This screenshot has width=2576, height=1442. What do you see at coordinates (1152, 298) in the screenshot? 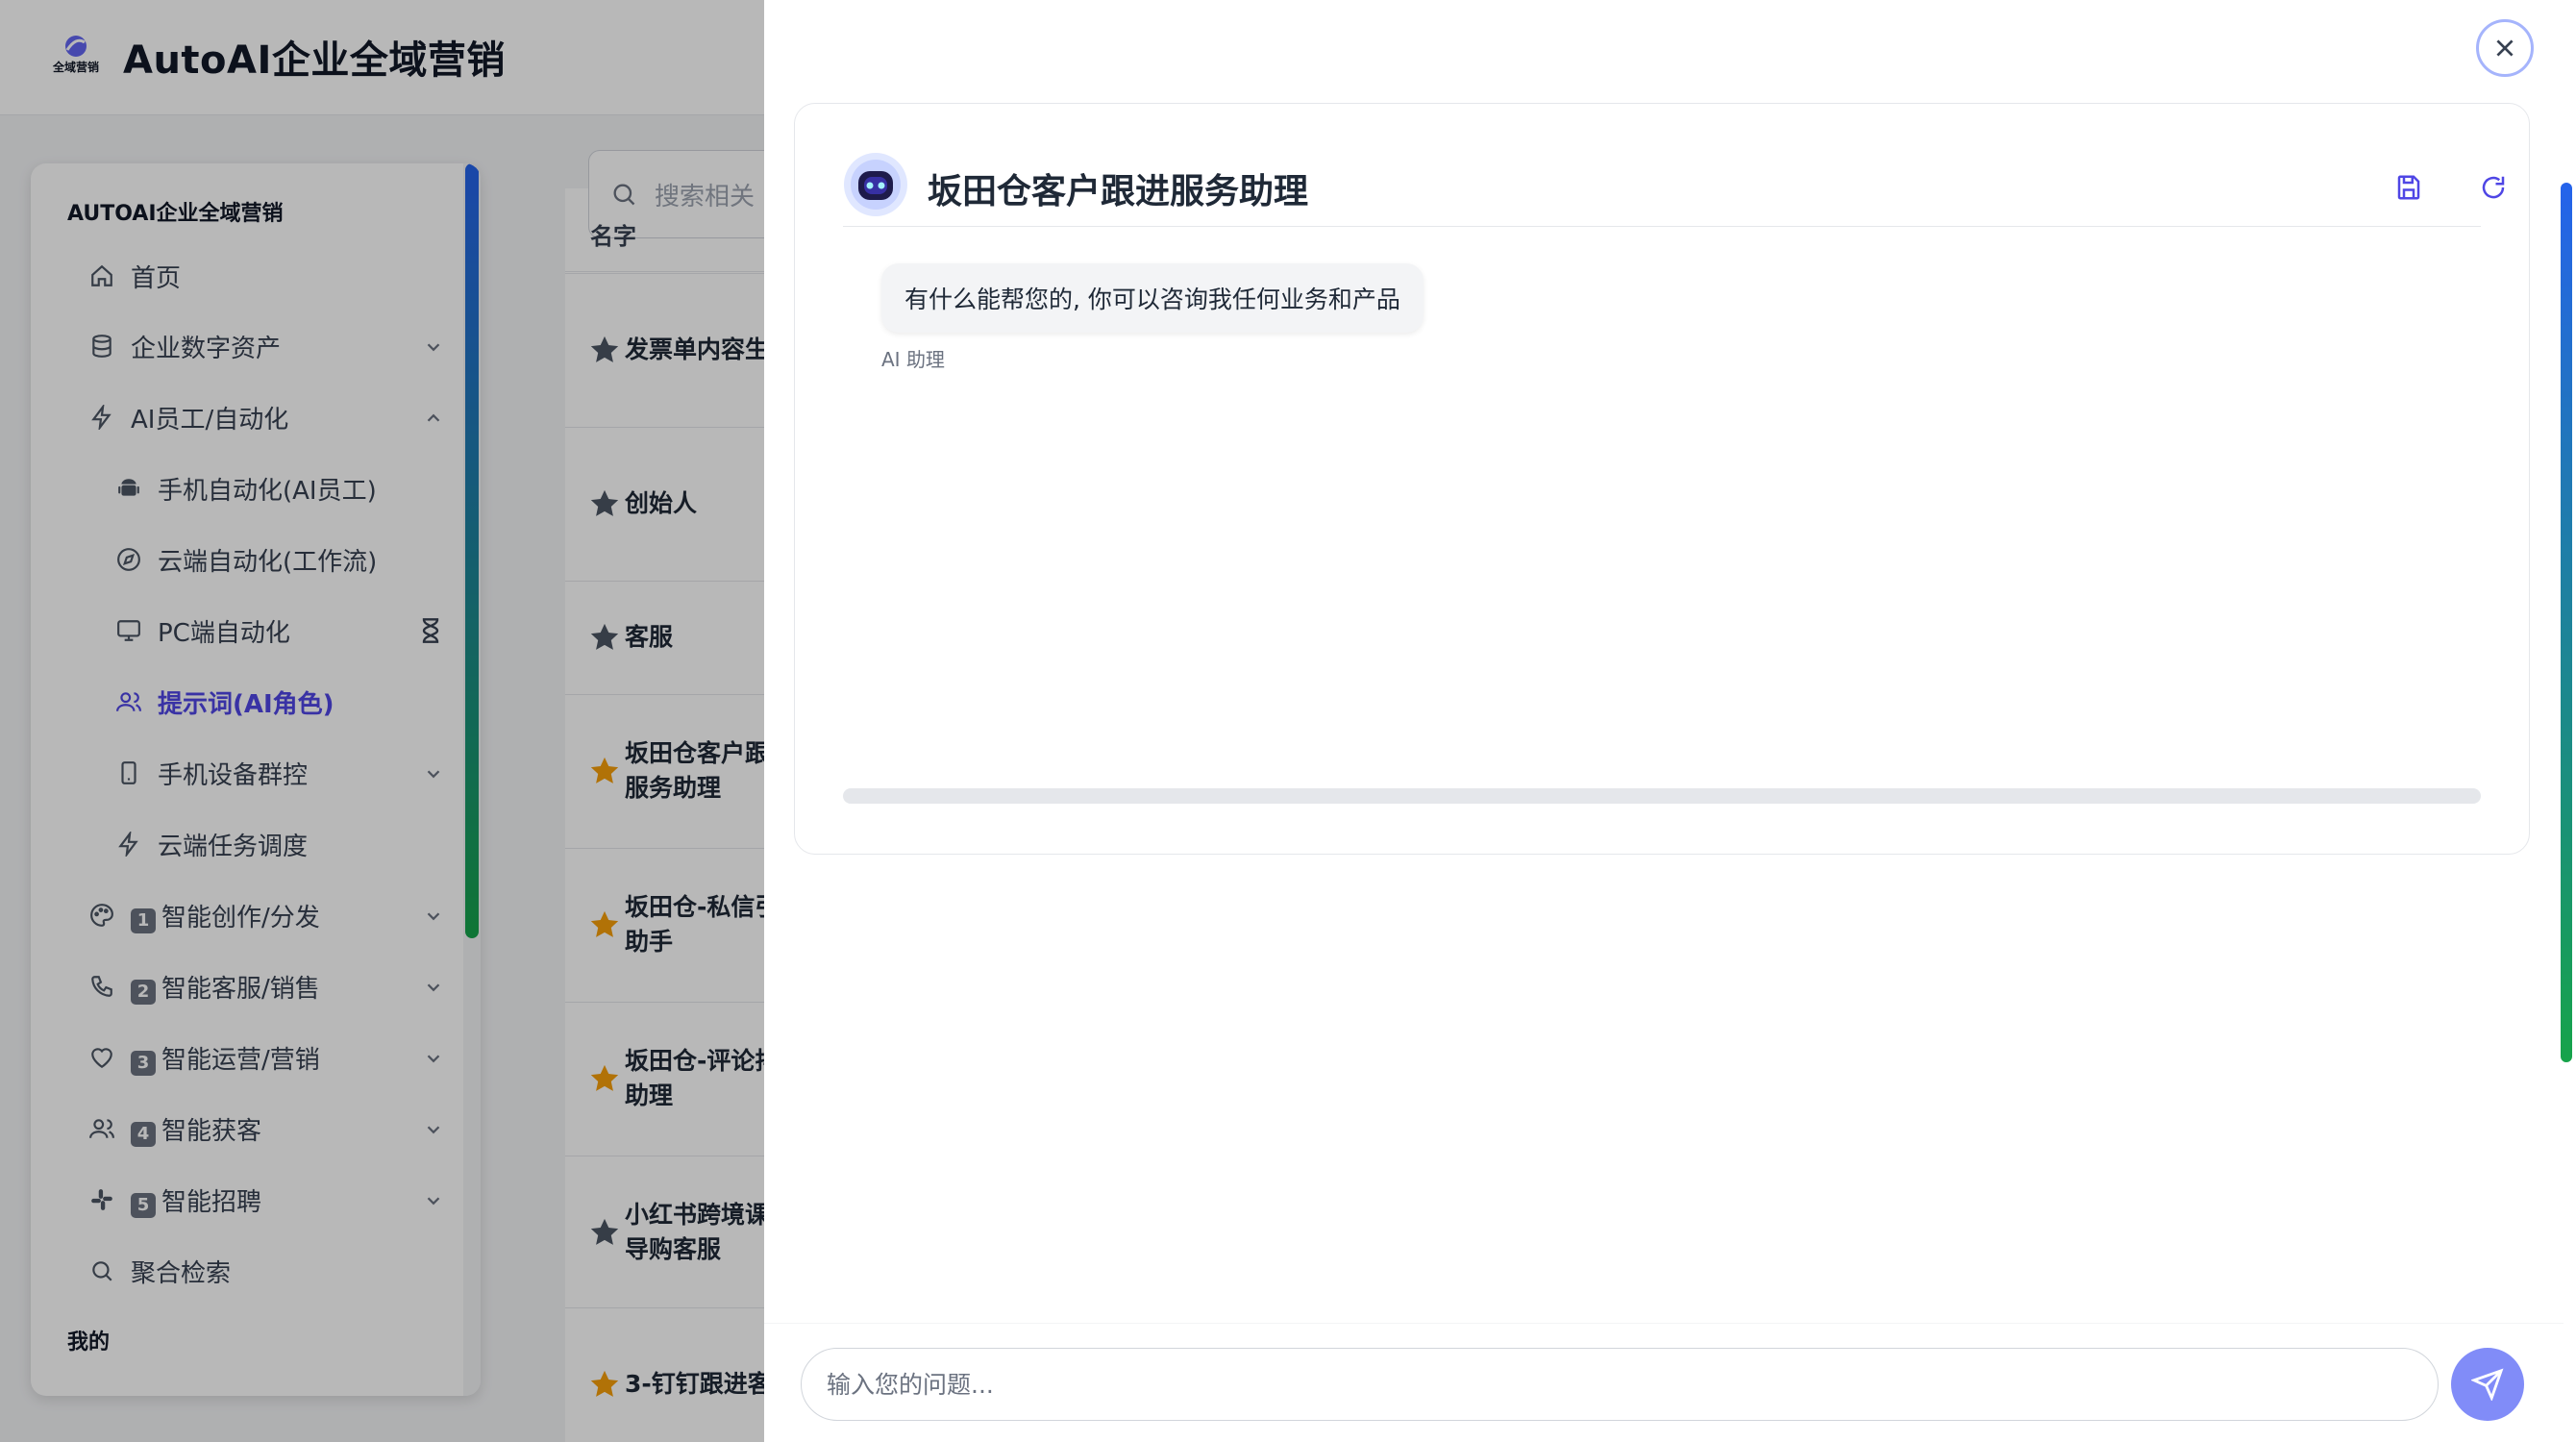
I see `ai-message-bubble: 有什么能帮您的, 你可以咨询我任何业务和产品` at bounding box center [1152, 298].